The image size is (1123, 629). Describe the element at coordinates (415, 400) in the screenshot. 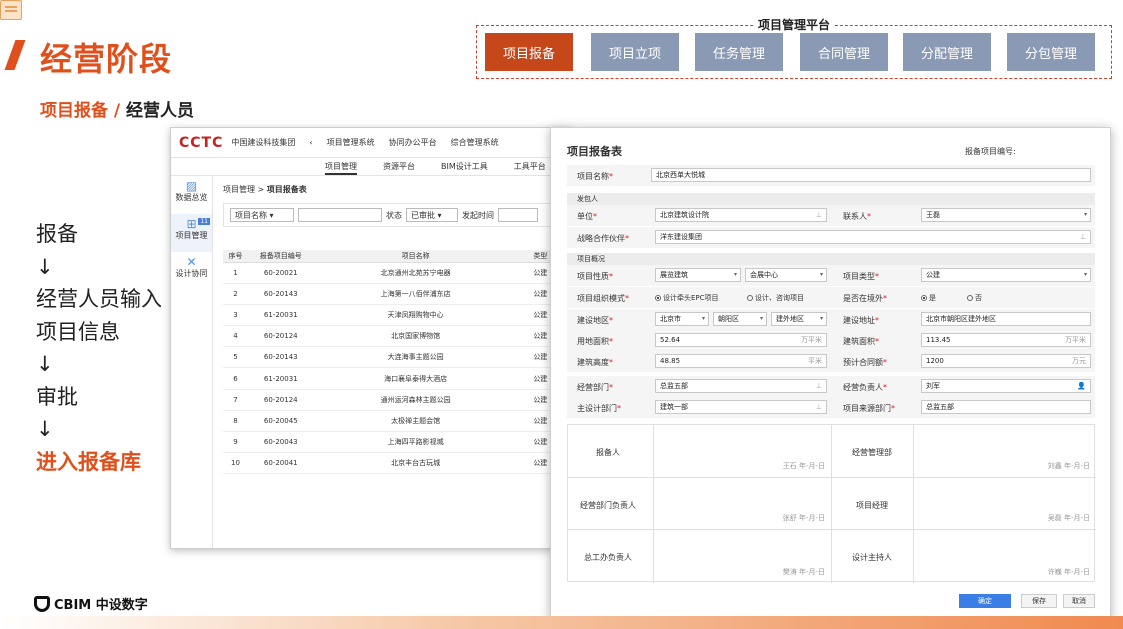

I see `table-cell: 通州运河森林主题公园` at that location.